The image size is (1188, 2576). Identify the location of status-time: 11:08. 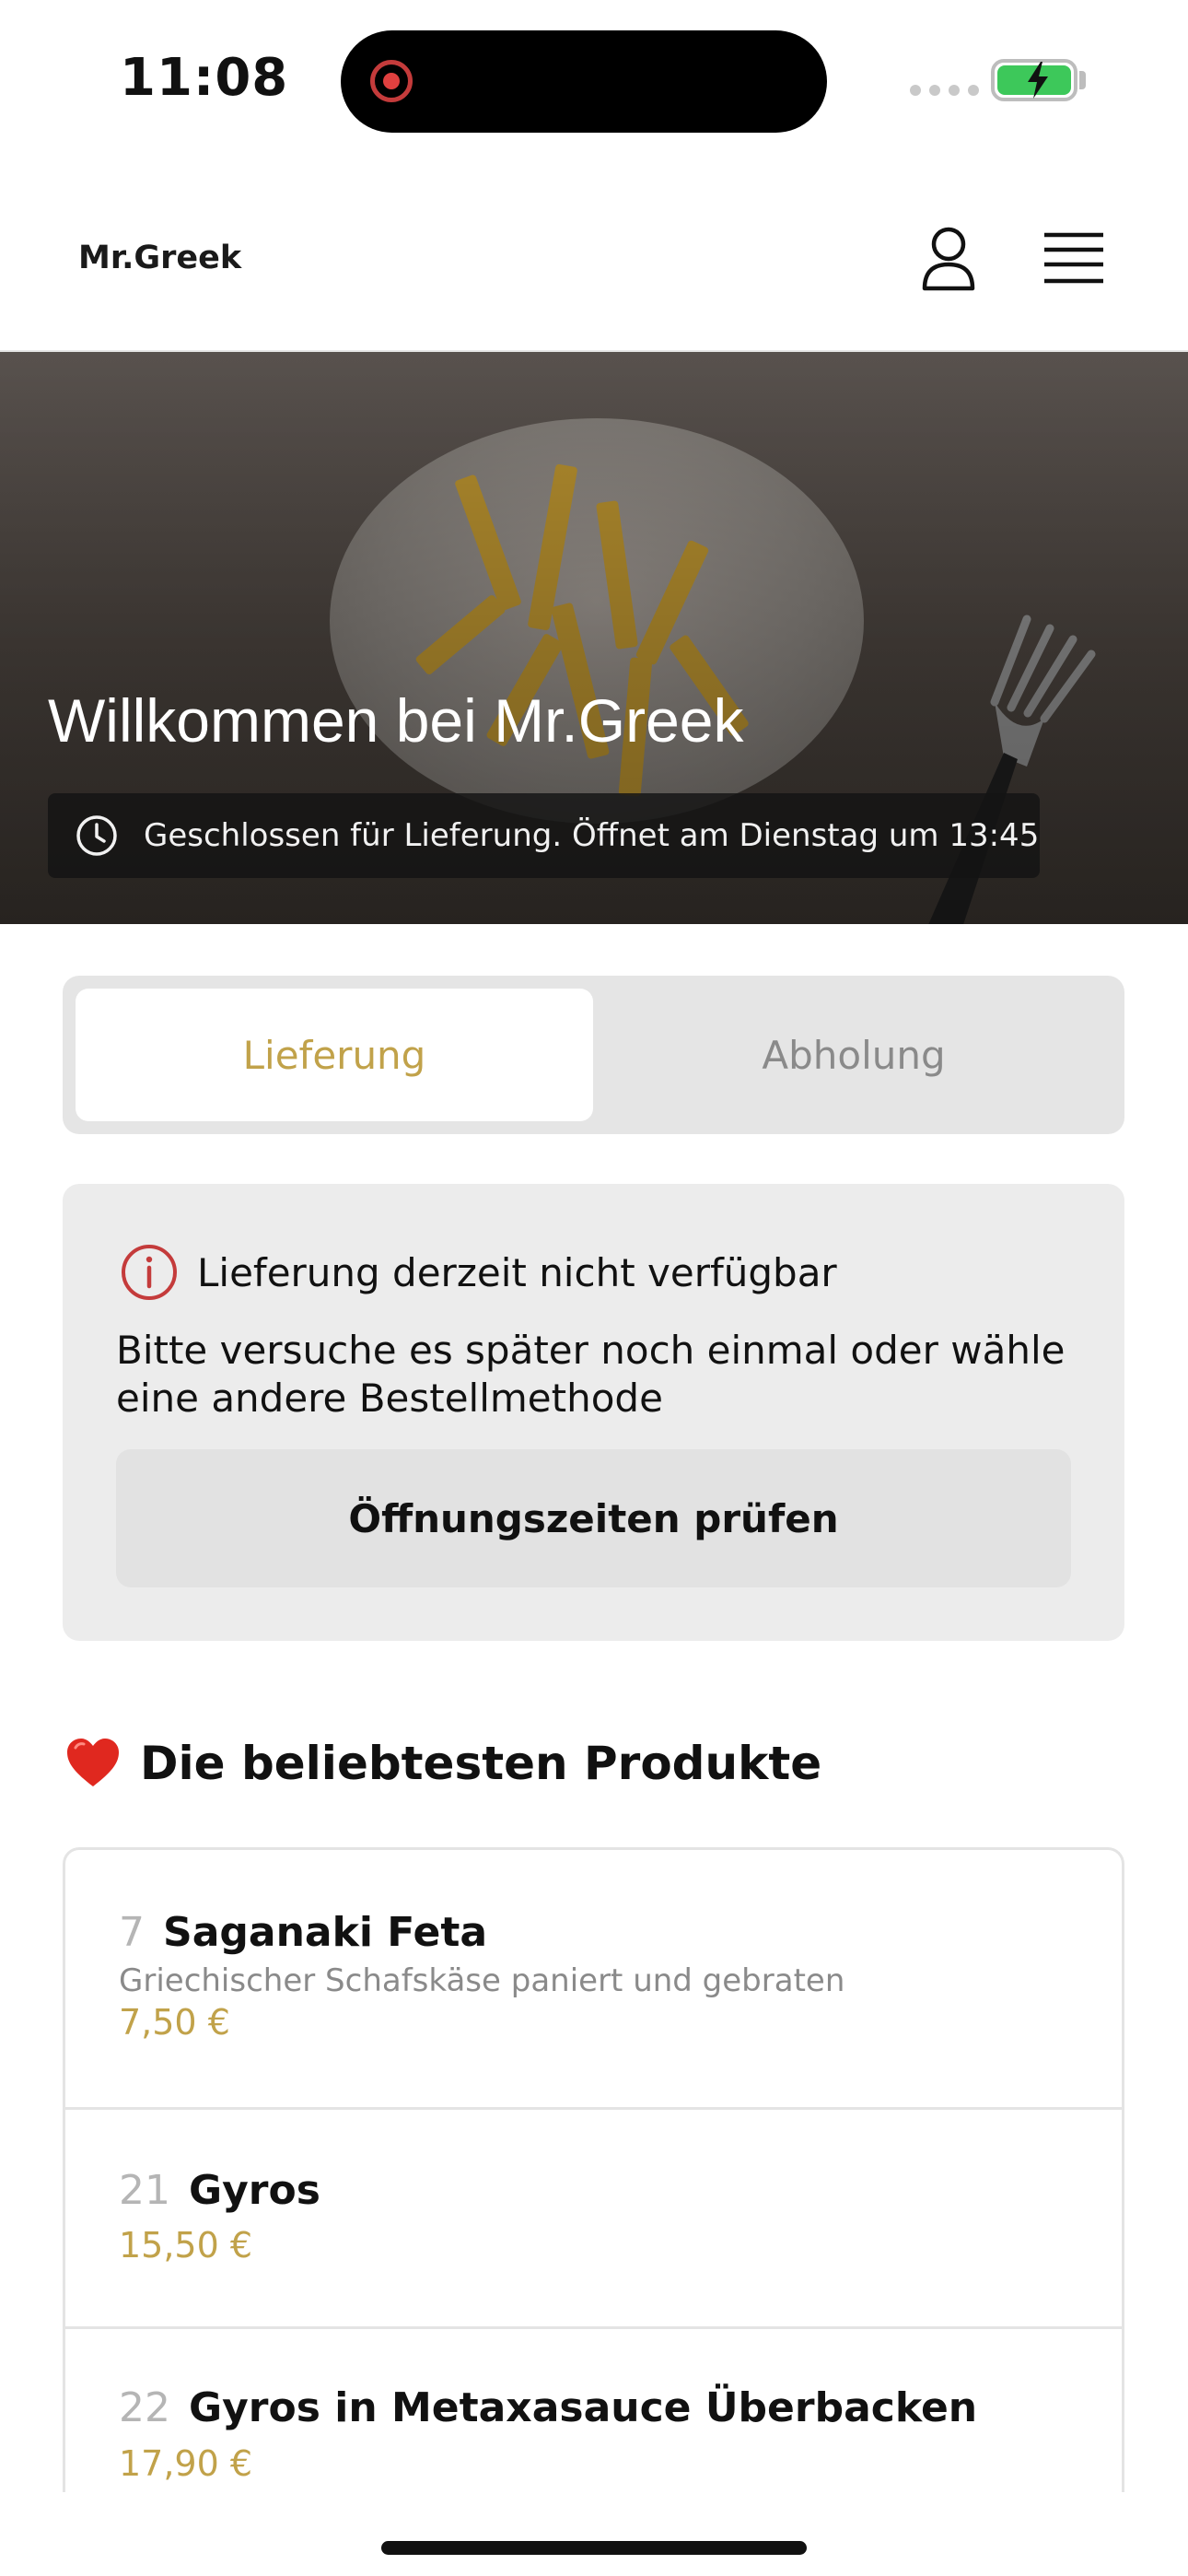
(204, 78).